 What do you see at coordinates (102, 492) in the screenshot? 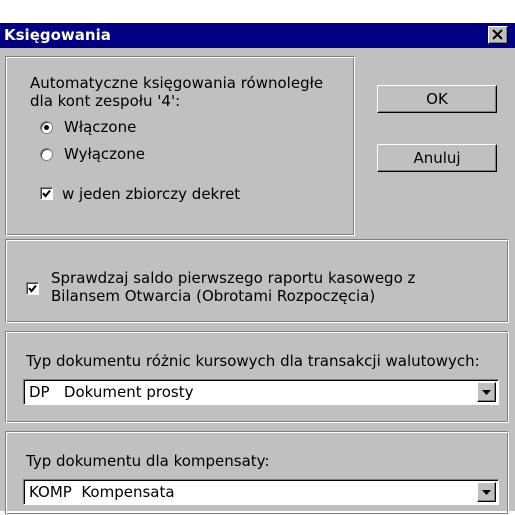
I see `compensation-document-value: KOMP Kompensata` at bounding box center [102, 492].